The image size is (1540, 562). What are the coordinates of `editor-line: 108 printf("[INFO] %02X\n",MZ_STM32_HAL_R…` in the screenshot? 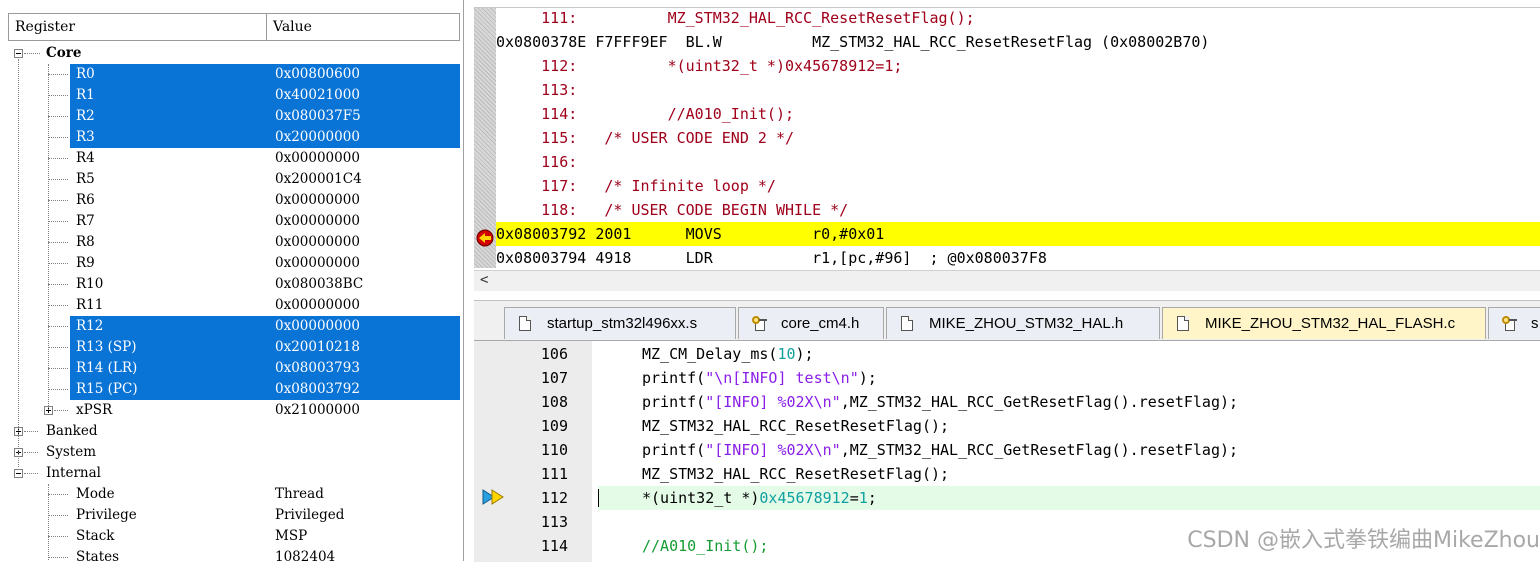 It's located at (1007, 402).